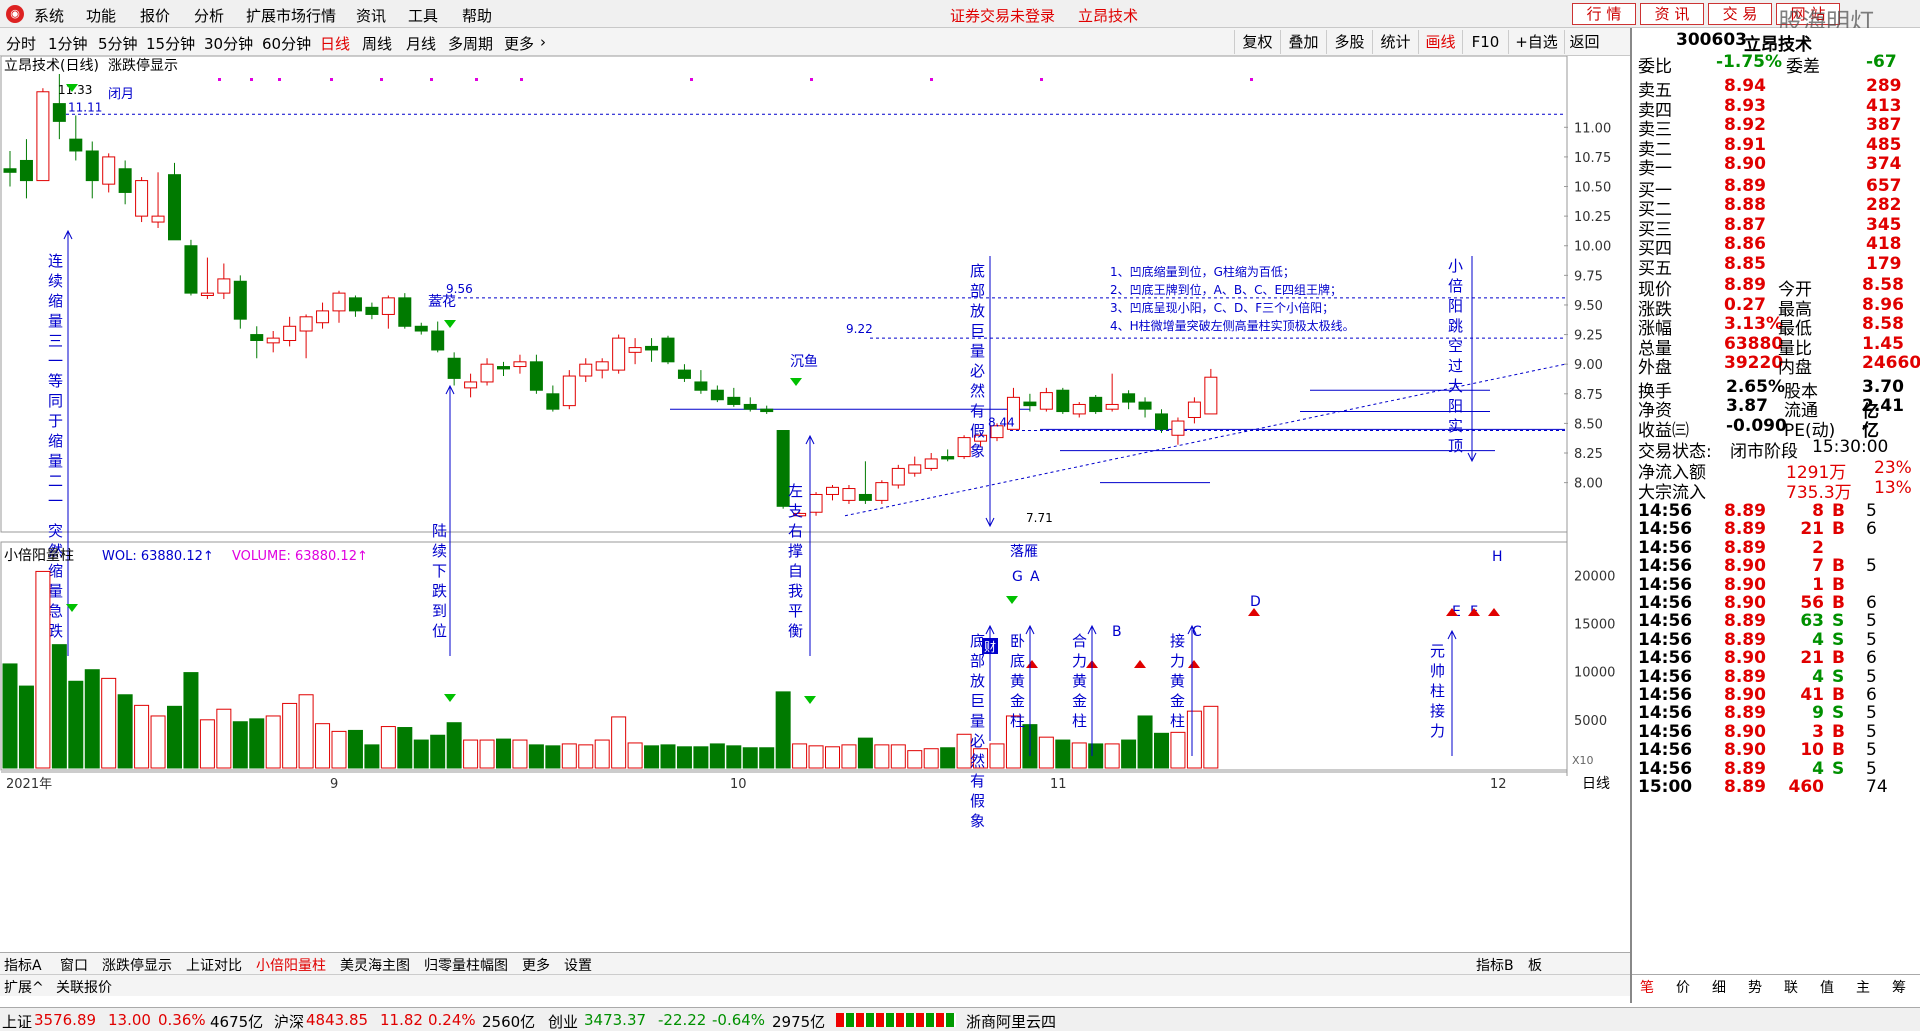  I want to click on buy-level-5: 买五 8.85 179, so click(1777, 266).